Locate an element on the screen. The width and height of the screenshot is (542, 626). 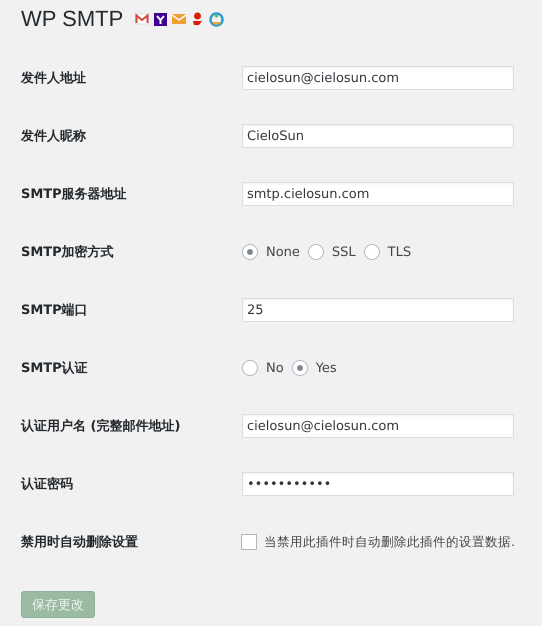
field-label: 禁用时自动删除设置 is located at coordinates (80, 542).